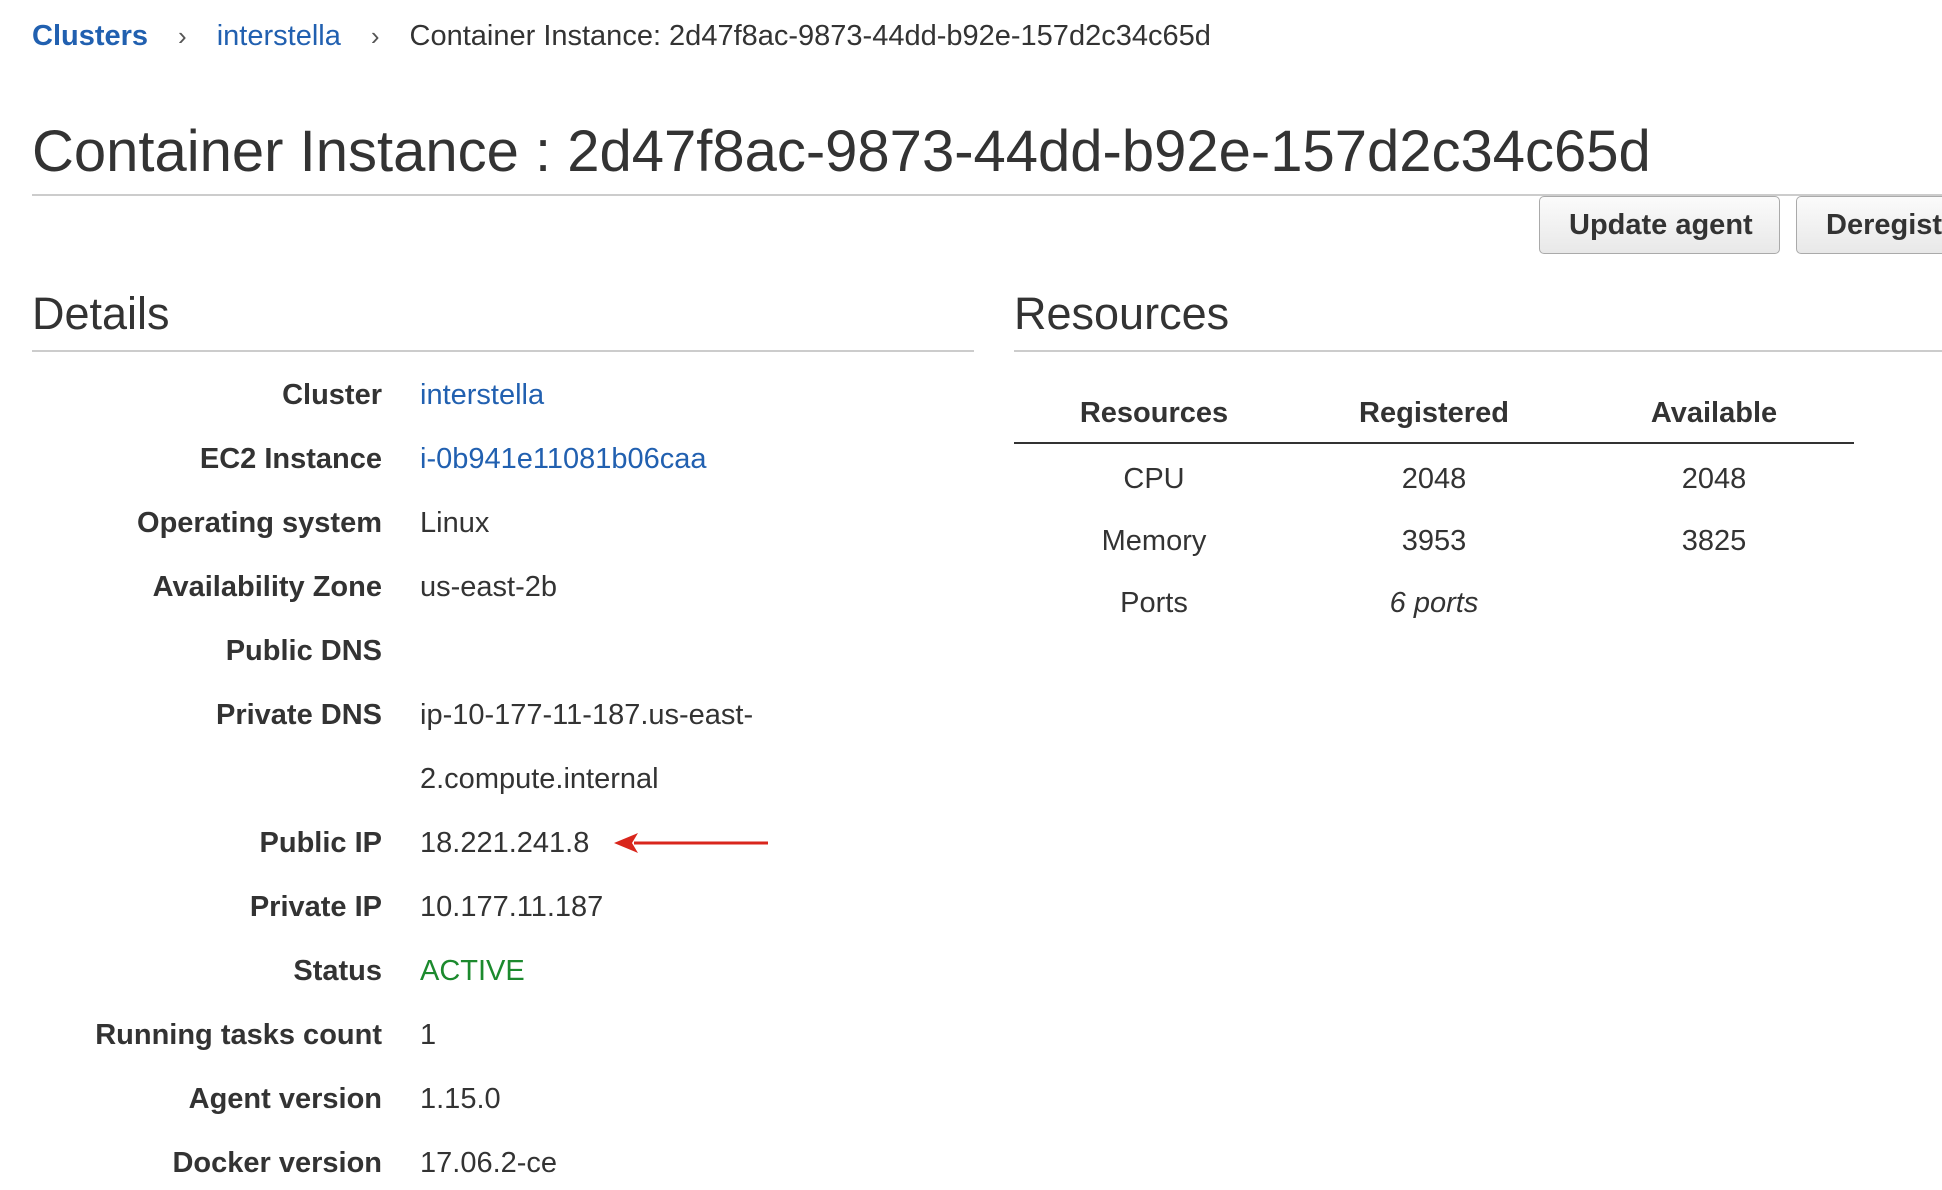  Describe the element at coordinates (90, 36) in the screenshot. I see `breadcrumb-clusters-link: Clusters` at that location.